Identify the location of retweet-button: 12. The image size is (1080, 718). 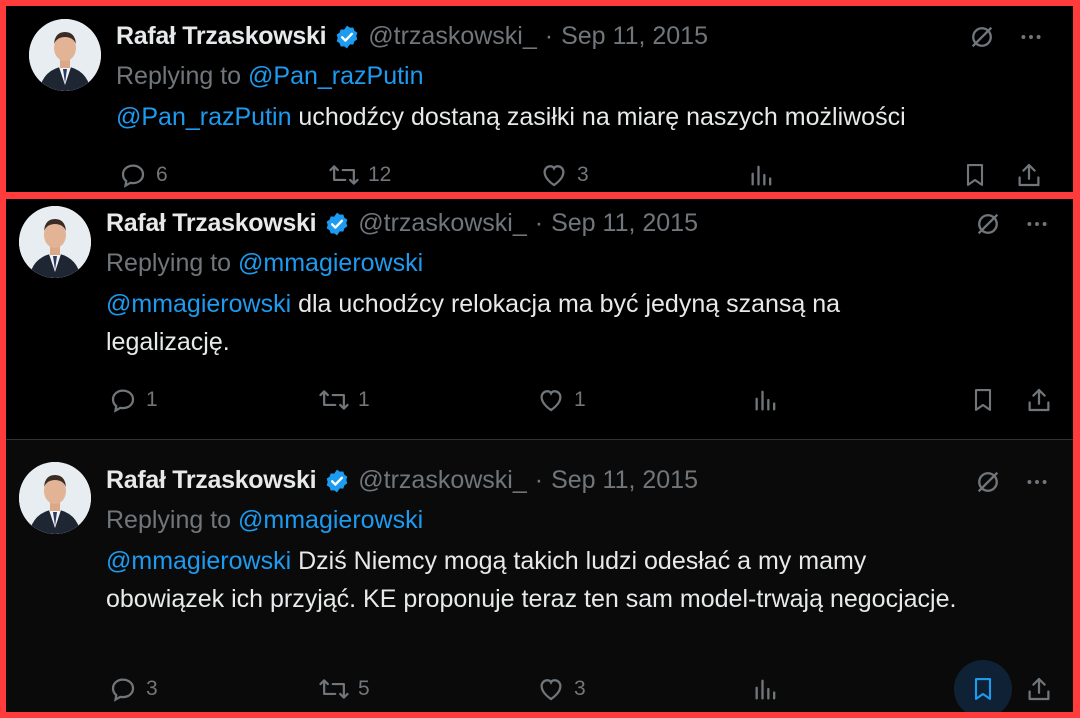
(359, 175).